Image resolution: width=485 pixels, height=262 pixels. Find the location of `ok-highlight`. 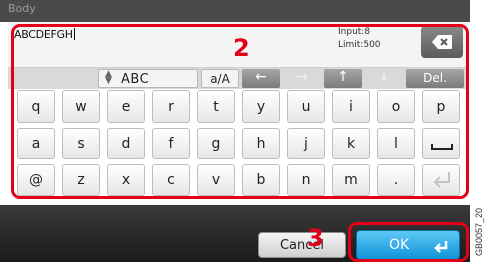

ok-highlight is located at coordinates (408, 242).